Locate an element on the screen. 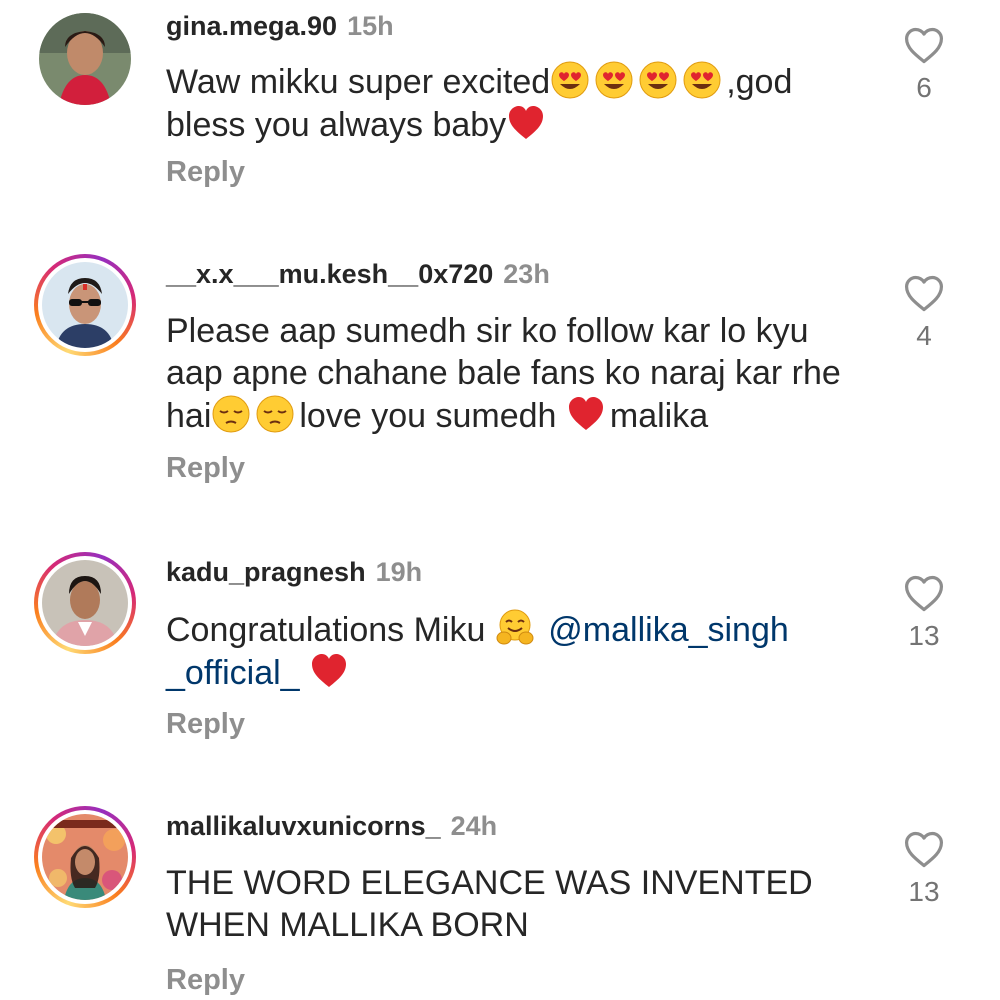 This screenshot has height=1000, width=1000. username: __x.x___mu.kesh__0x720 is located at coordinates (329, 274).